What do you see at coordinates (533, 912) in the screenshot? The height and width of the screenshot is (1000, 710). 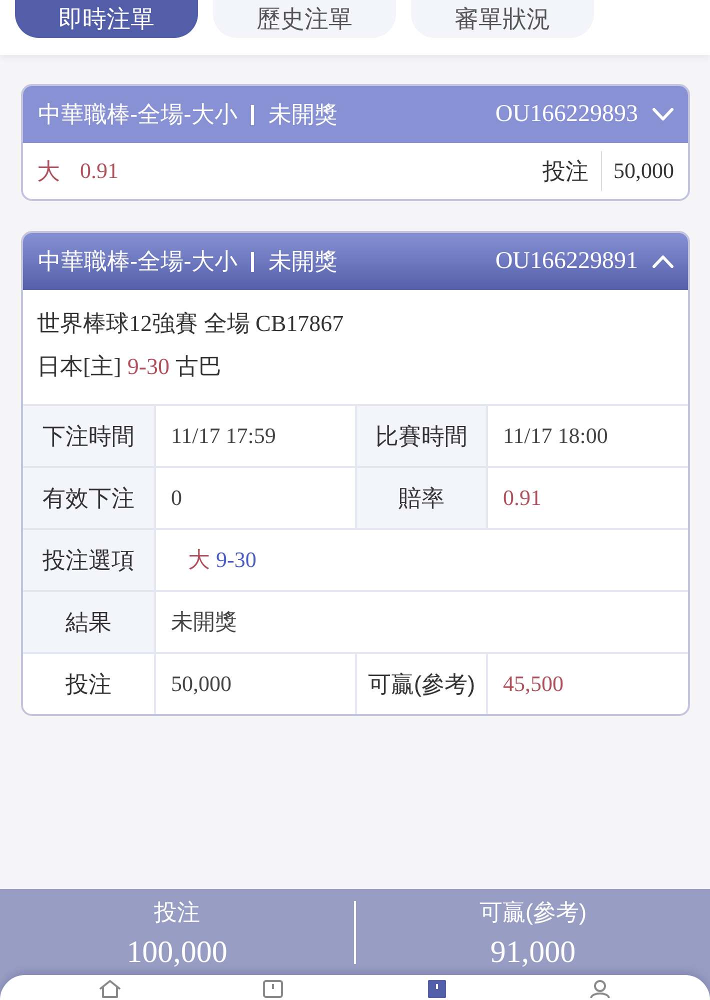 I see `total-label: 可贏(參考)` at bounding box center [533, 912].